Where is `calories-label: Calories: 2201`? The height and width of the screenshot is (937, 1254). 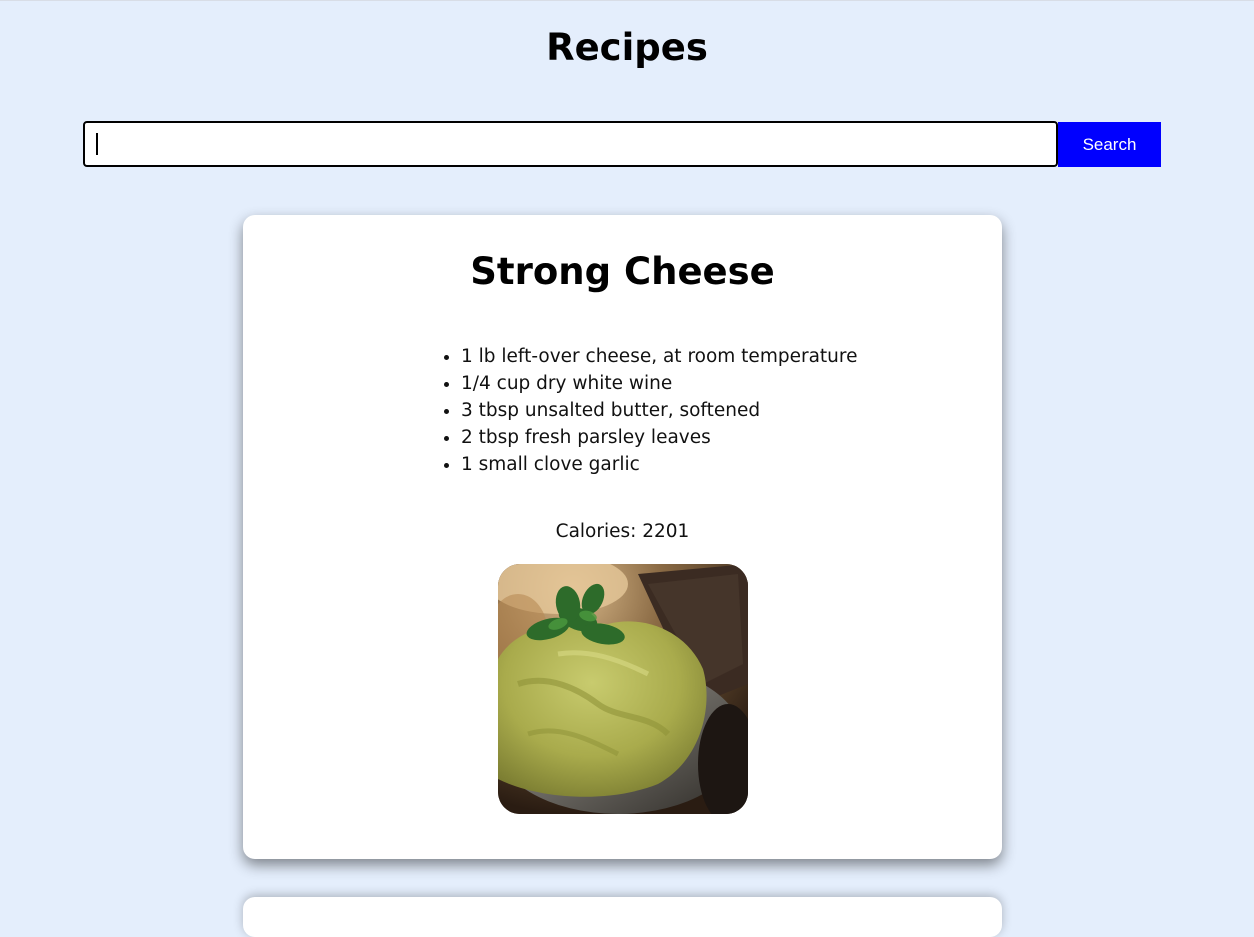
calories-label: Calories: 2201 is located at coordinates (622, 531).